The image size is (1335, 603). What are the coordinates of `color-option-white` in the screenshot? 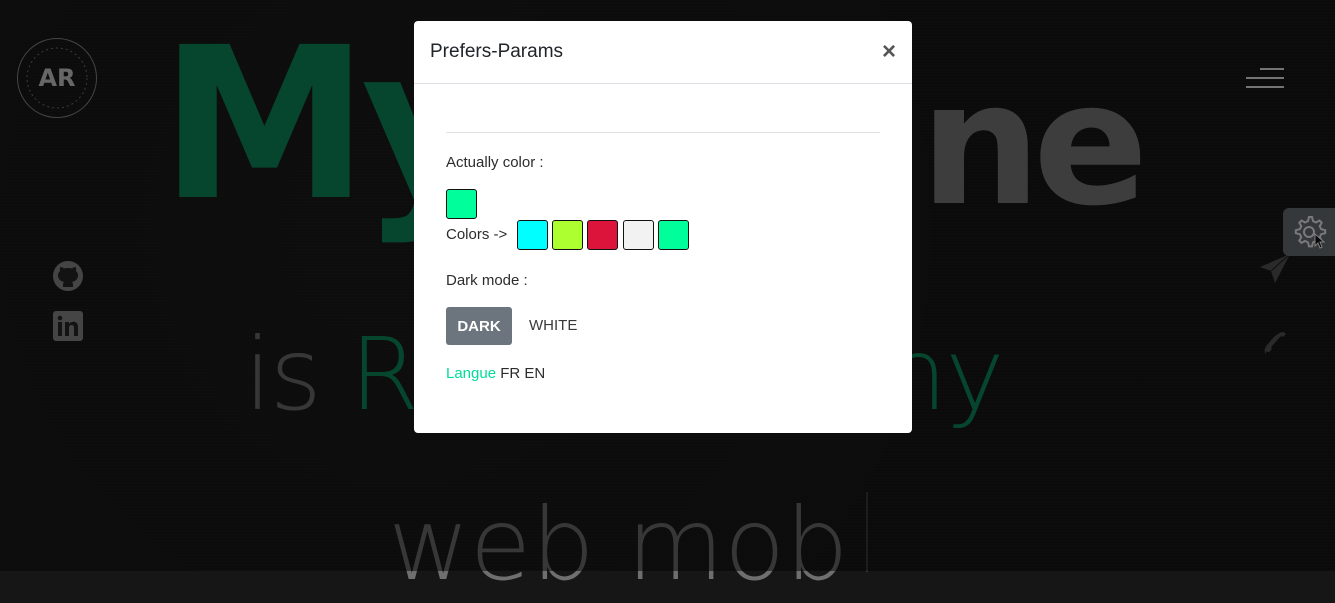 It's located at (638, 235).